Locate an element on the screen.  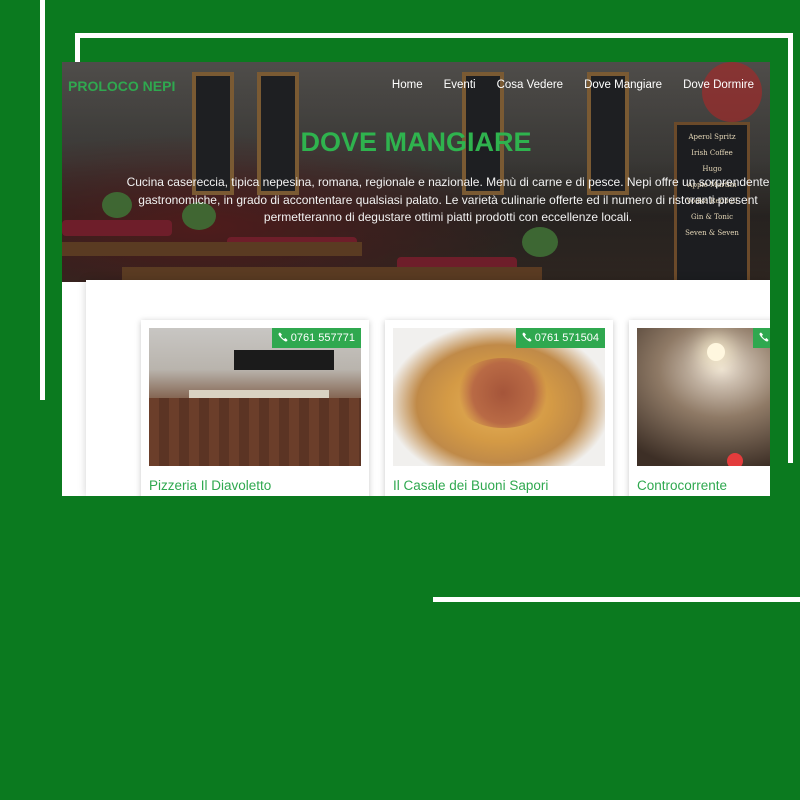
restaurant-name: Controcorrente is located at coordinates (682, 485).